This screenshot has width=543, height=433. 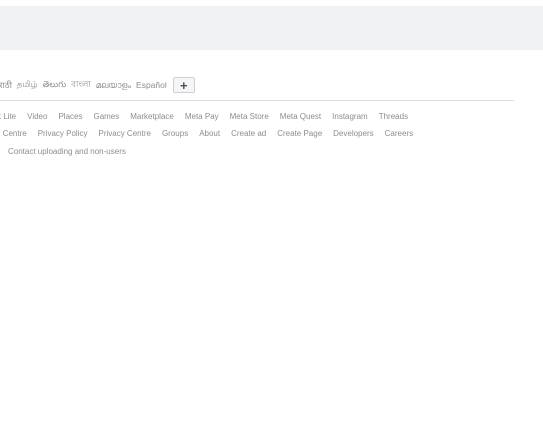 What do you see at coordinates (106, 116) in the screenshot?
I see `footer-link-games: Games` at bounding box center [106, 116].